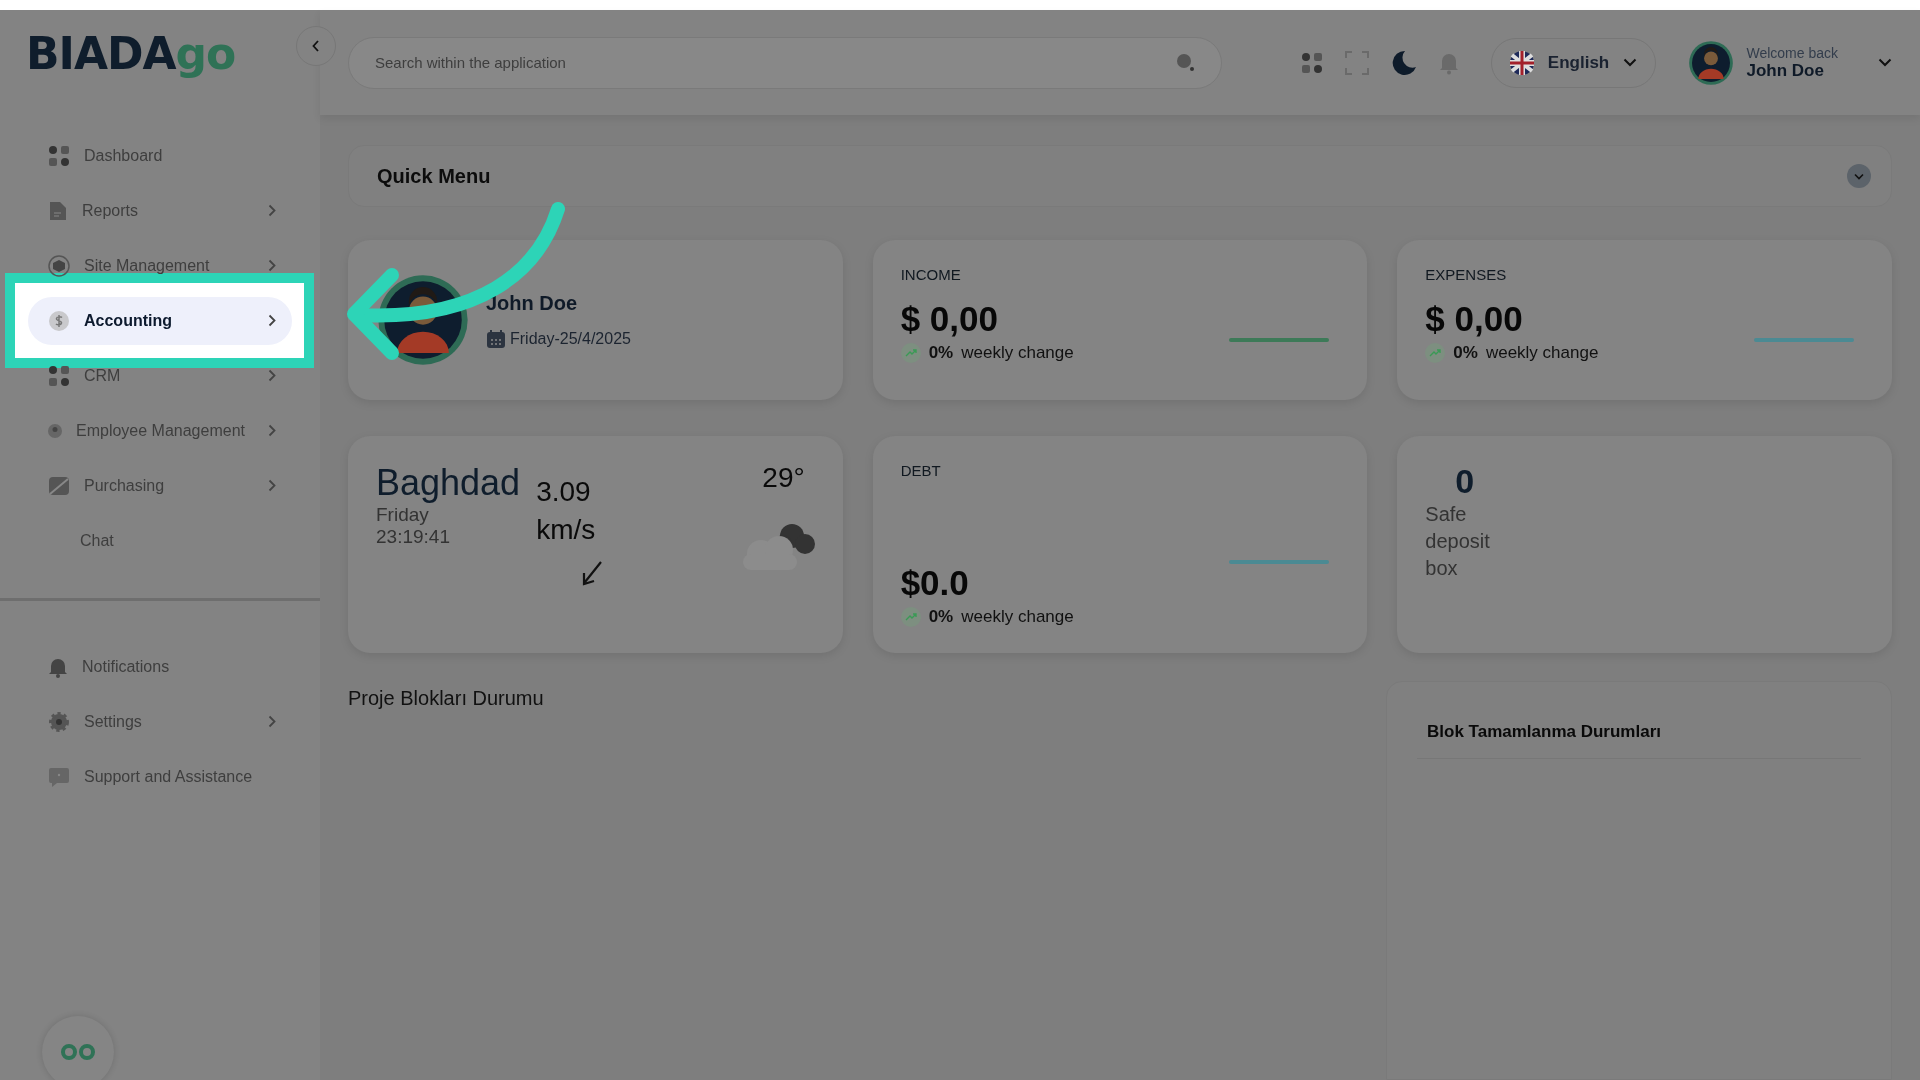 The image size is (1920, 1080). What do you see at coordinates (160, 776) in the screenshot?
I see `sidebar-item: Support and Assistance` at bounding box center [160, 776].